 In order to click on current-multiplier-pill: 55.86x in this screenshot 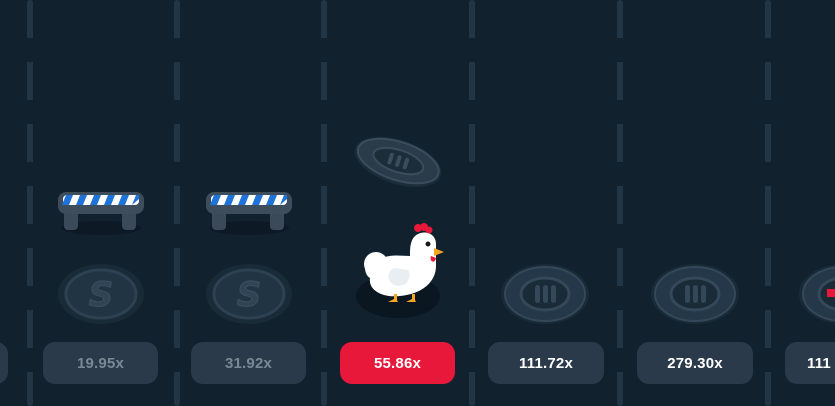, I will do `click(397, 363)`.